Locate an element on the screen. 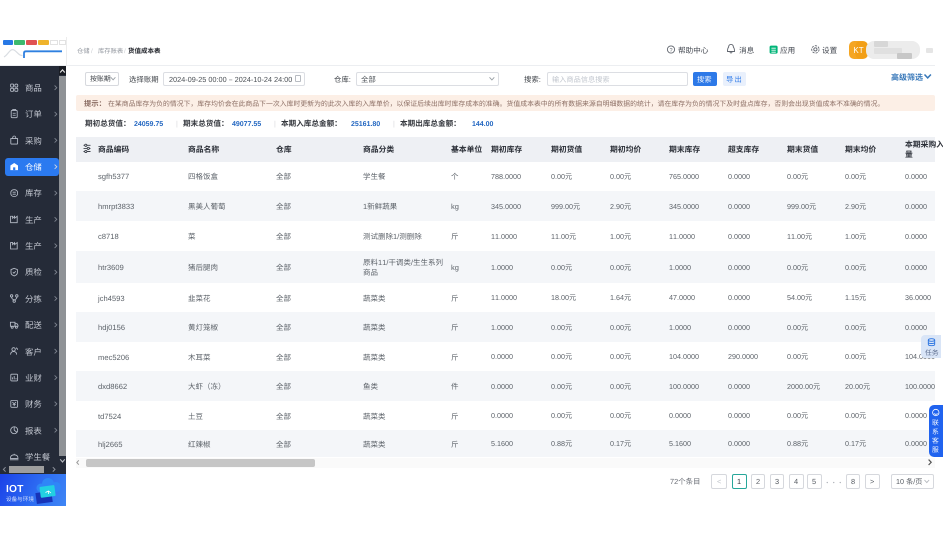 This screenshot has width=943, height=542. svg-text: KT is located at coordinates (858, 50).